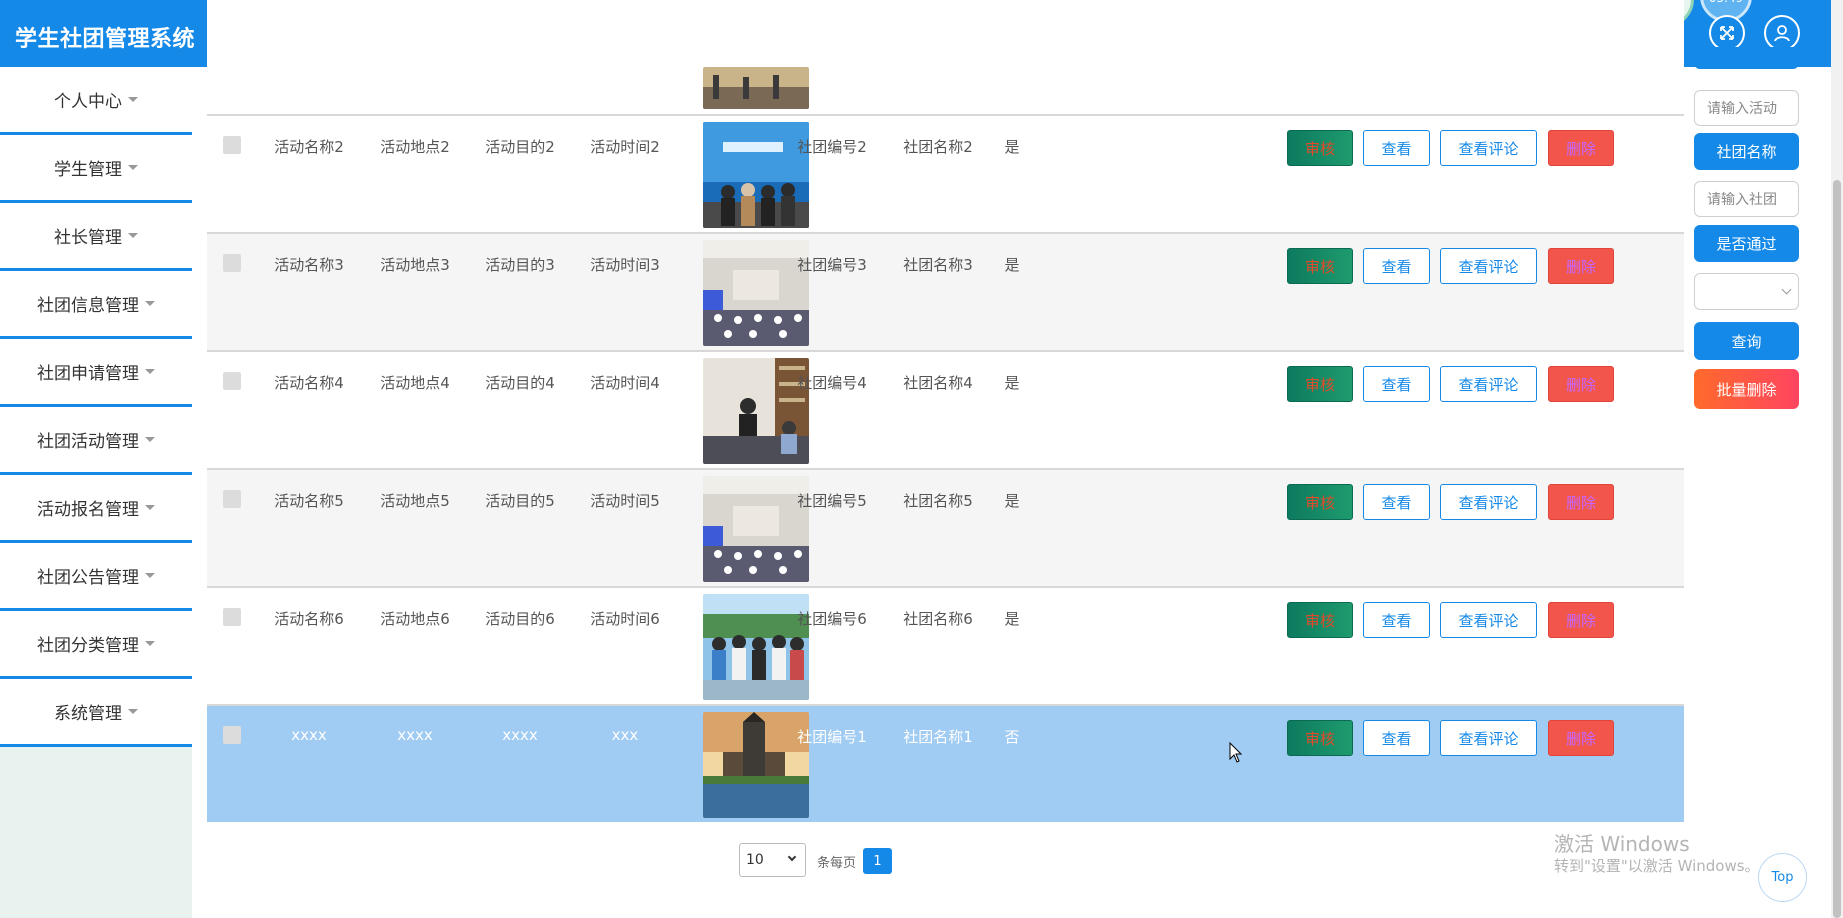  I want to click on sidebar-item-student-management: 学生管理, so click(96, 169).